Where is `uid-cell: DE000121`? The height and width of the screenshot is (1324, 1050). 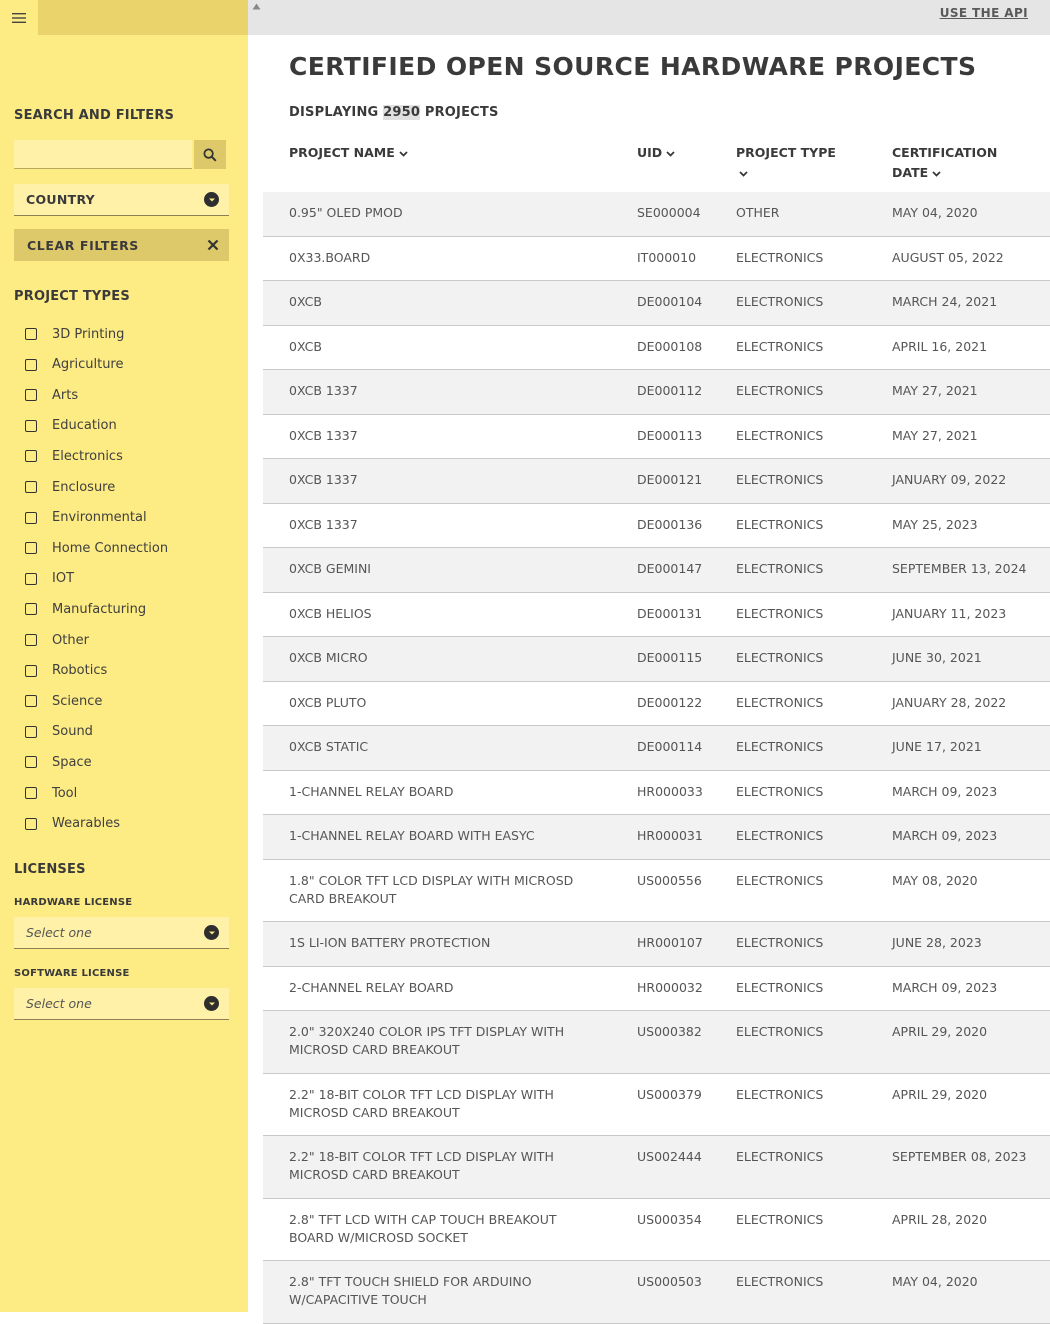
uid-cell: DE000121 is located at coordinates (670, 479).